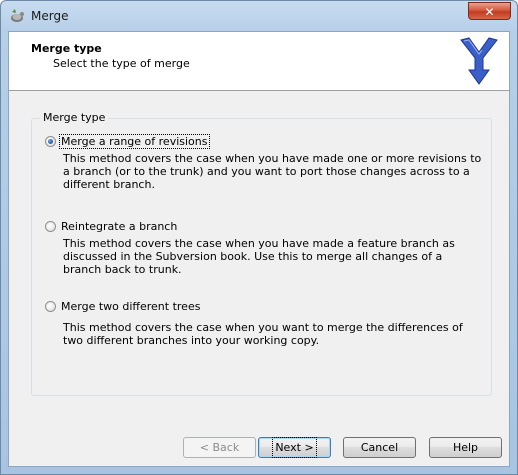 The height and width of the screenshot is (475, 518). Describe the element at coordinates (259, 61) in the screenshot. I see `wizard-header: Merge type Select the type of merge` at that location.